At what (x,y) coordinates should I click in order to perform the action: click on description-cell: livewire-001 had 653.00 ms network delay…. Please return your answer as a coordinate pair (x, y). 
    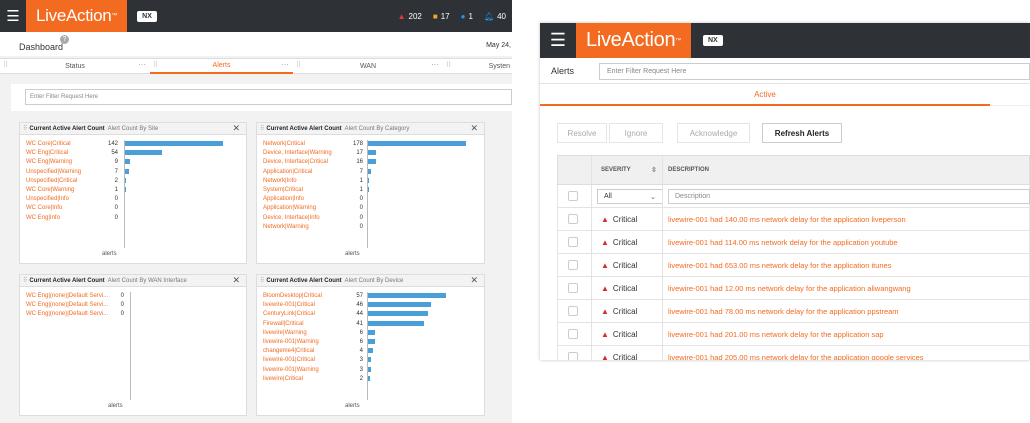
    Looking at the image, I should click on (779, 265).